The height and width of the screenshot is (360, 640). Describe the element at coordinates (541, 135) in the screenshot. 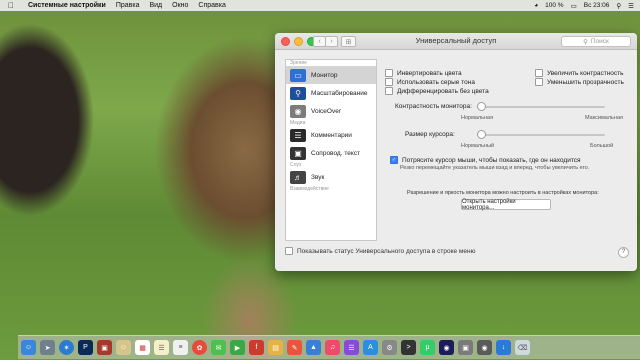

I see `cursor-size-slider` at that location.